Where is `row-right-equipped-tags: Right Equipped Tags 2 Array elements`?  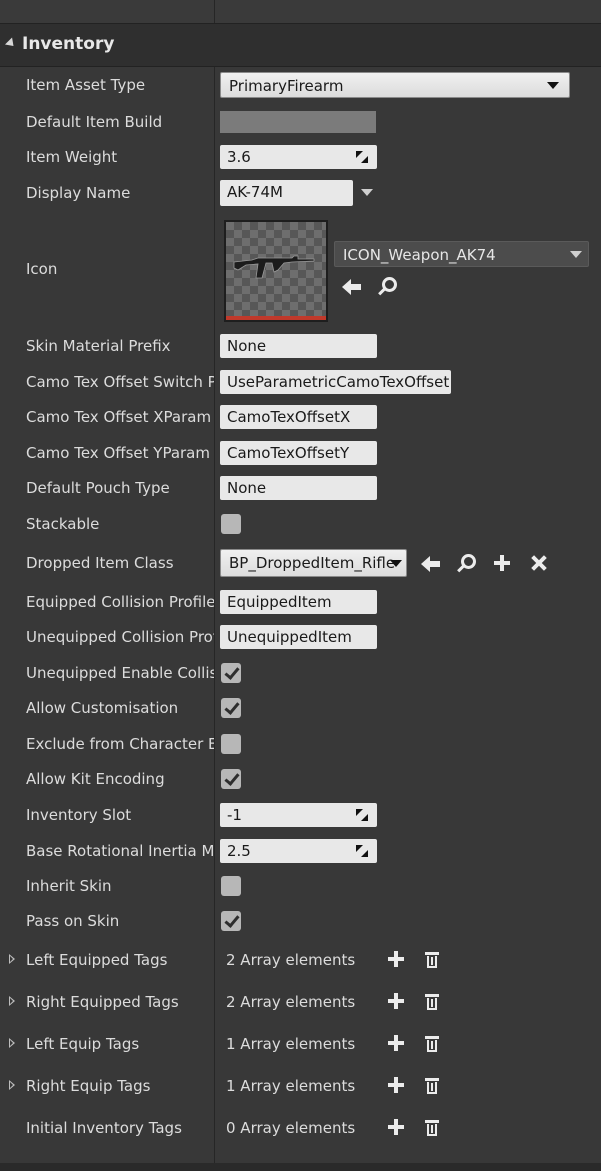
row-right-equipped-tags: Right Equipped Tags 2 Array elements is located at coordinates (300, 1002).